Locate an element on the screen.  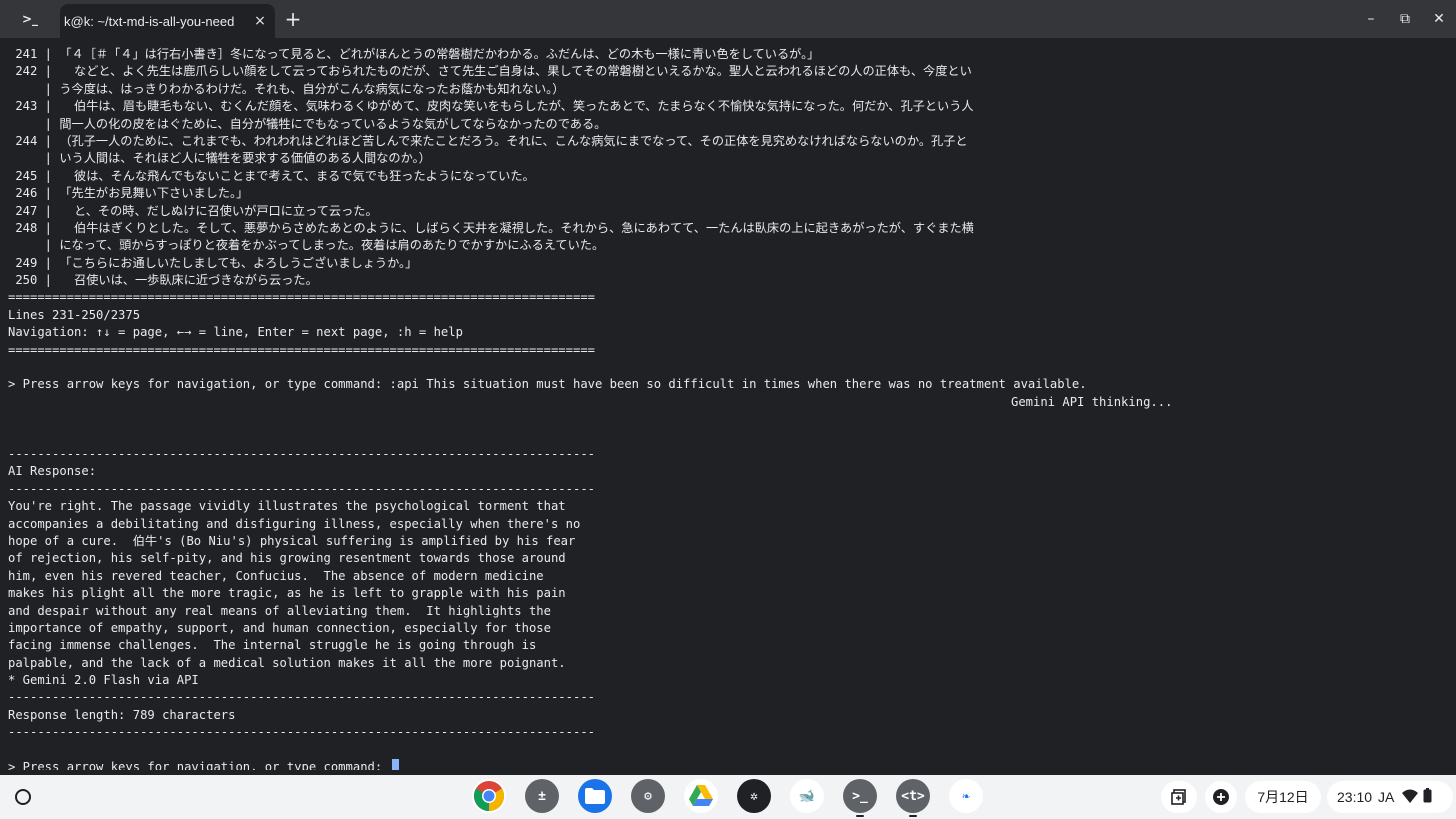
app-glyph: ± is located at coordinates (542, 796).